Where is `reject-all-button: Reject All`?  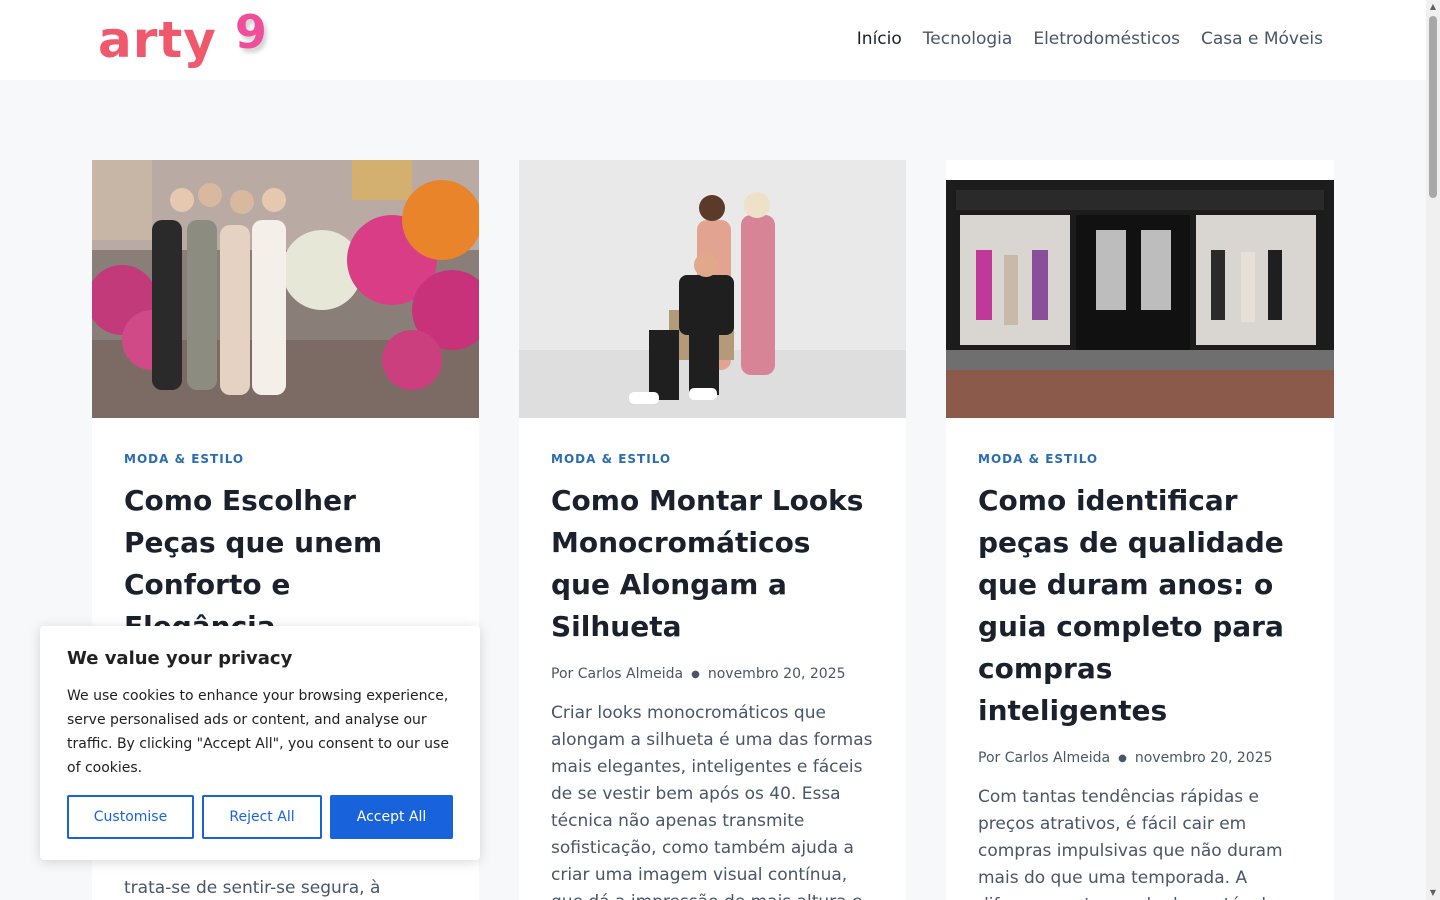 reject-all-button: Reject All is located at coordinates (262, 817).